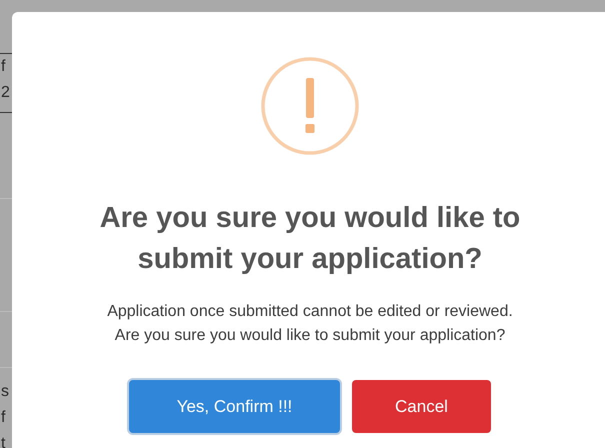 This screenshot has height=448, width=605. Describe the element at coordinates (310, 106) in the screenshot. I see `warning-icon` at that location.